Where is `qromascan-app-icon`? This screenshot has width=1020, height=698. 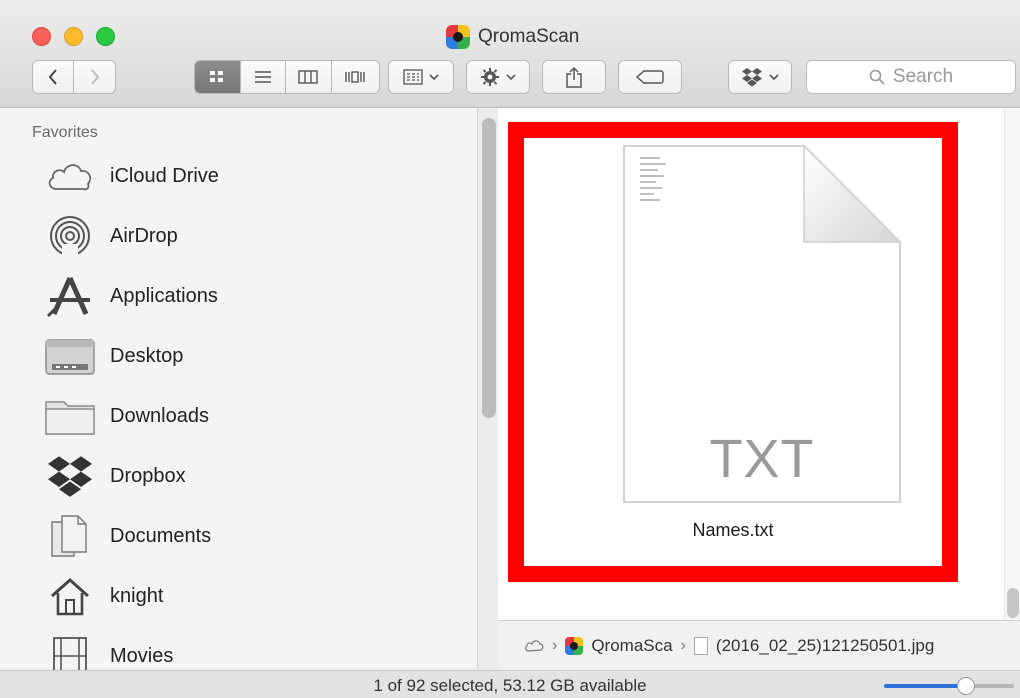 qromascan-app-icon is located at coordinates (458, 37).